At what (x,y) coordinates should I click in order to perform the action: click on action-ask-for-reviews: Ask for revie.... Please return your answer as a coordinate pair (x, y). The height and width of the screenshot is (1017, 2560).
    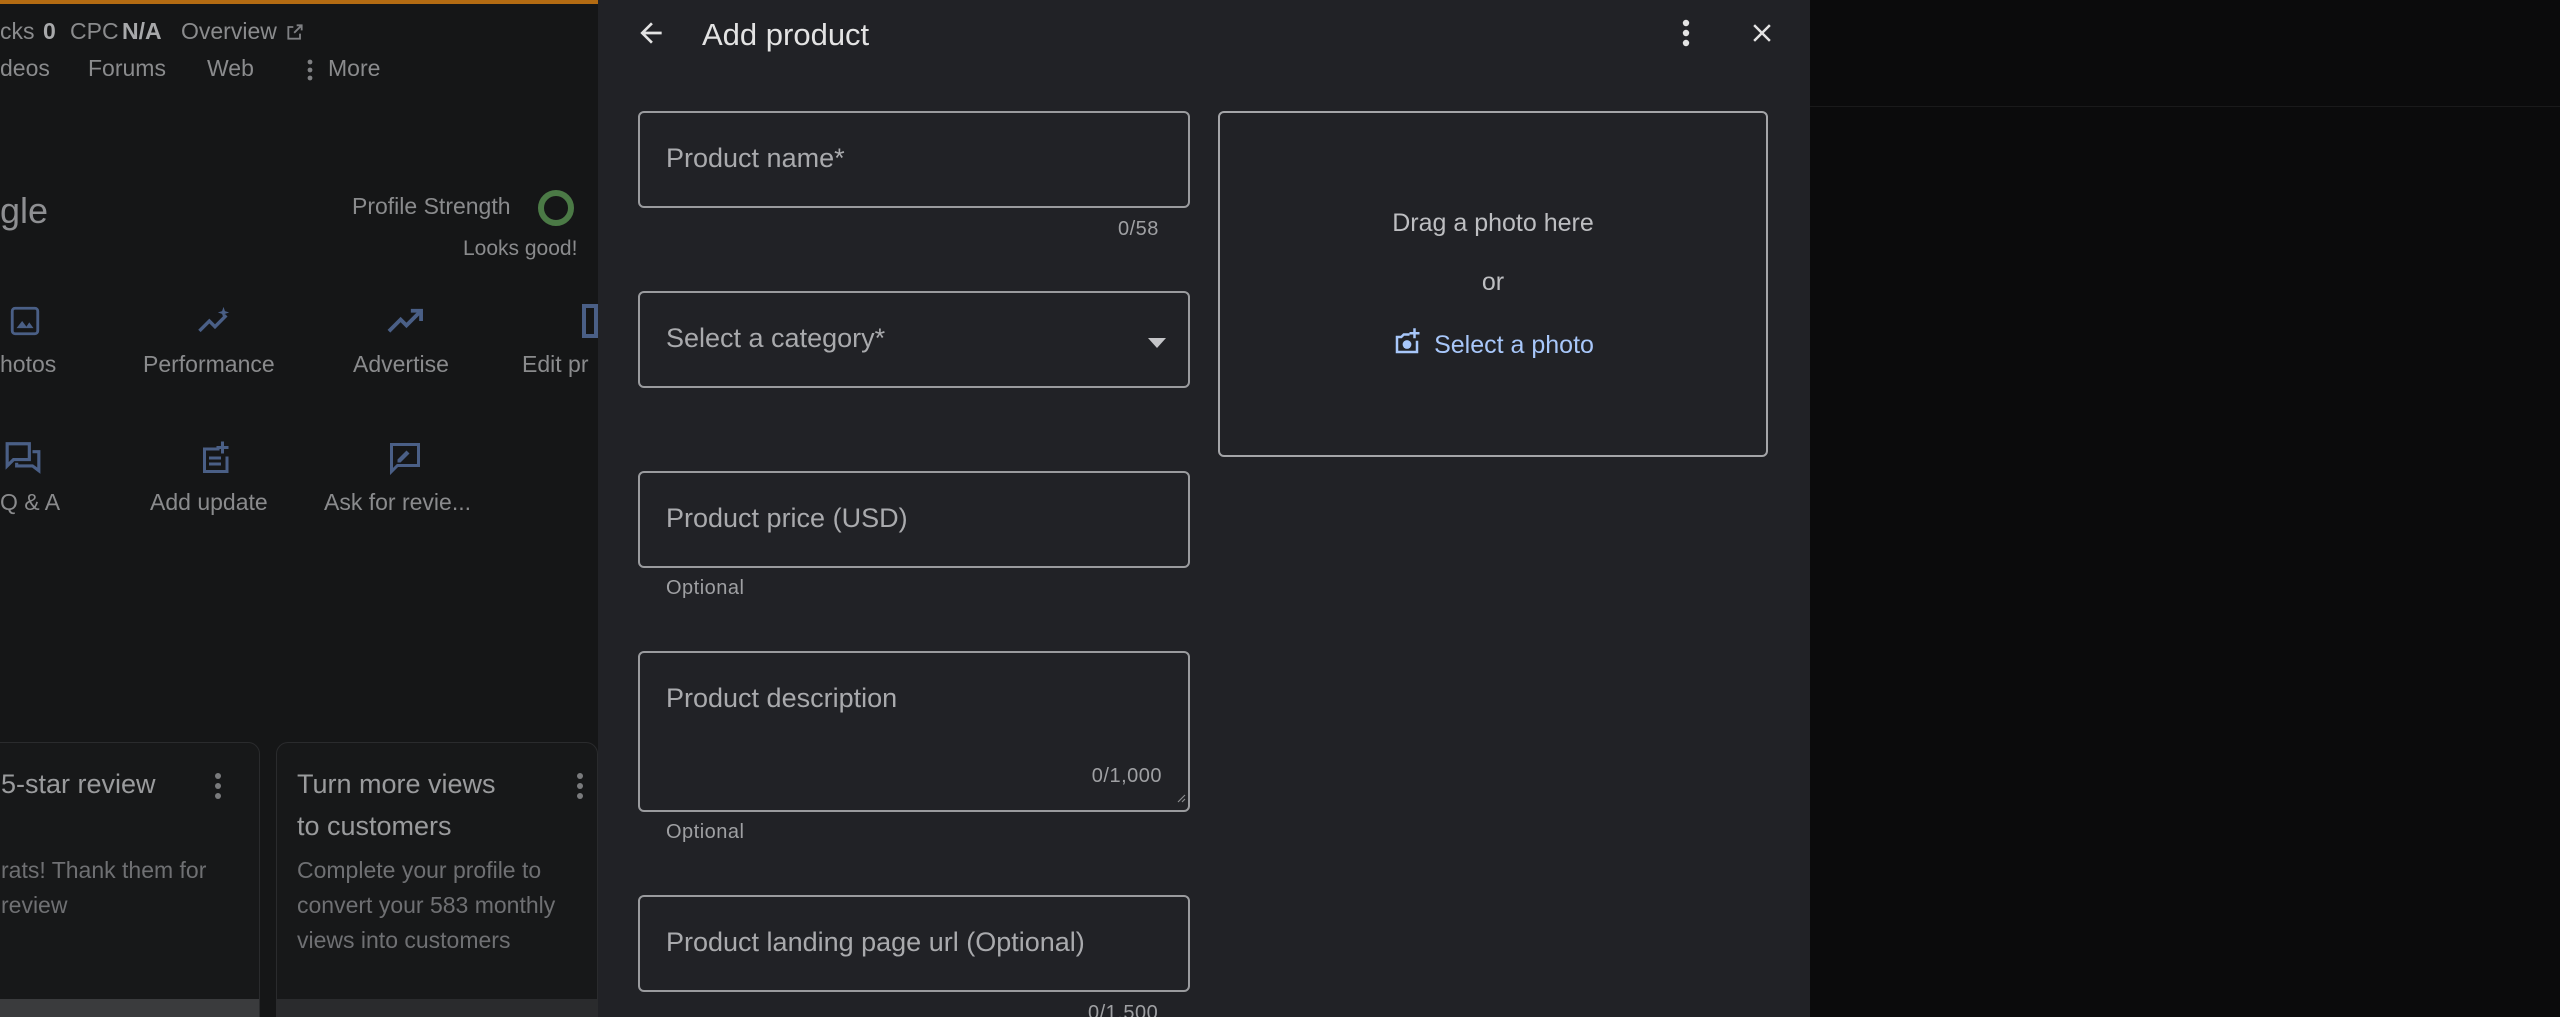
    Looking at the image, I should click on (397, 502).